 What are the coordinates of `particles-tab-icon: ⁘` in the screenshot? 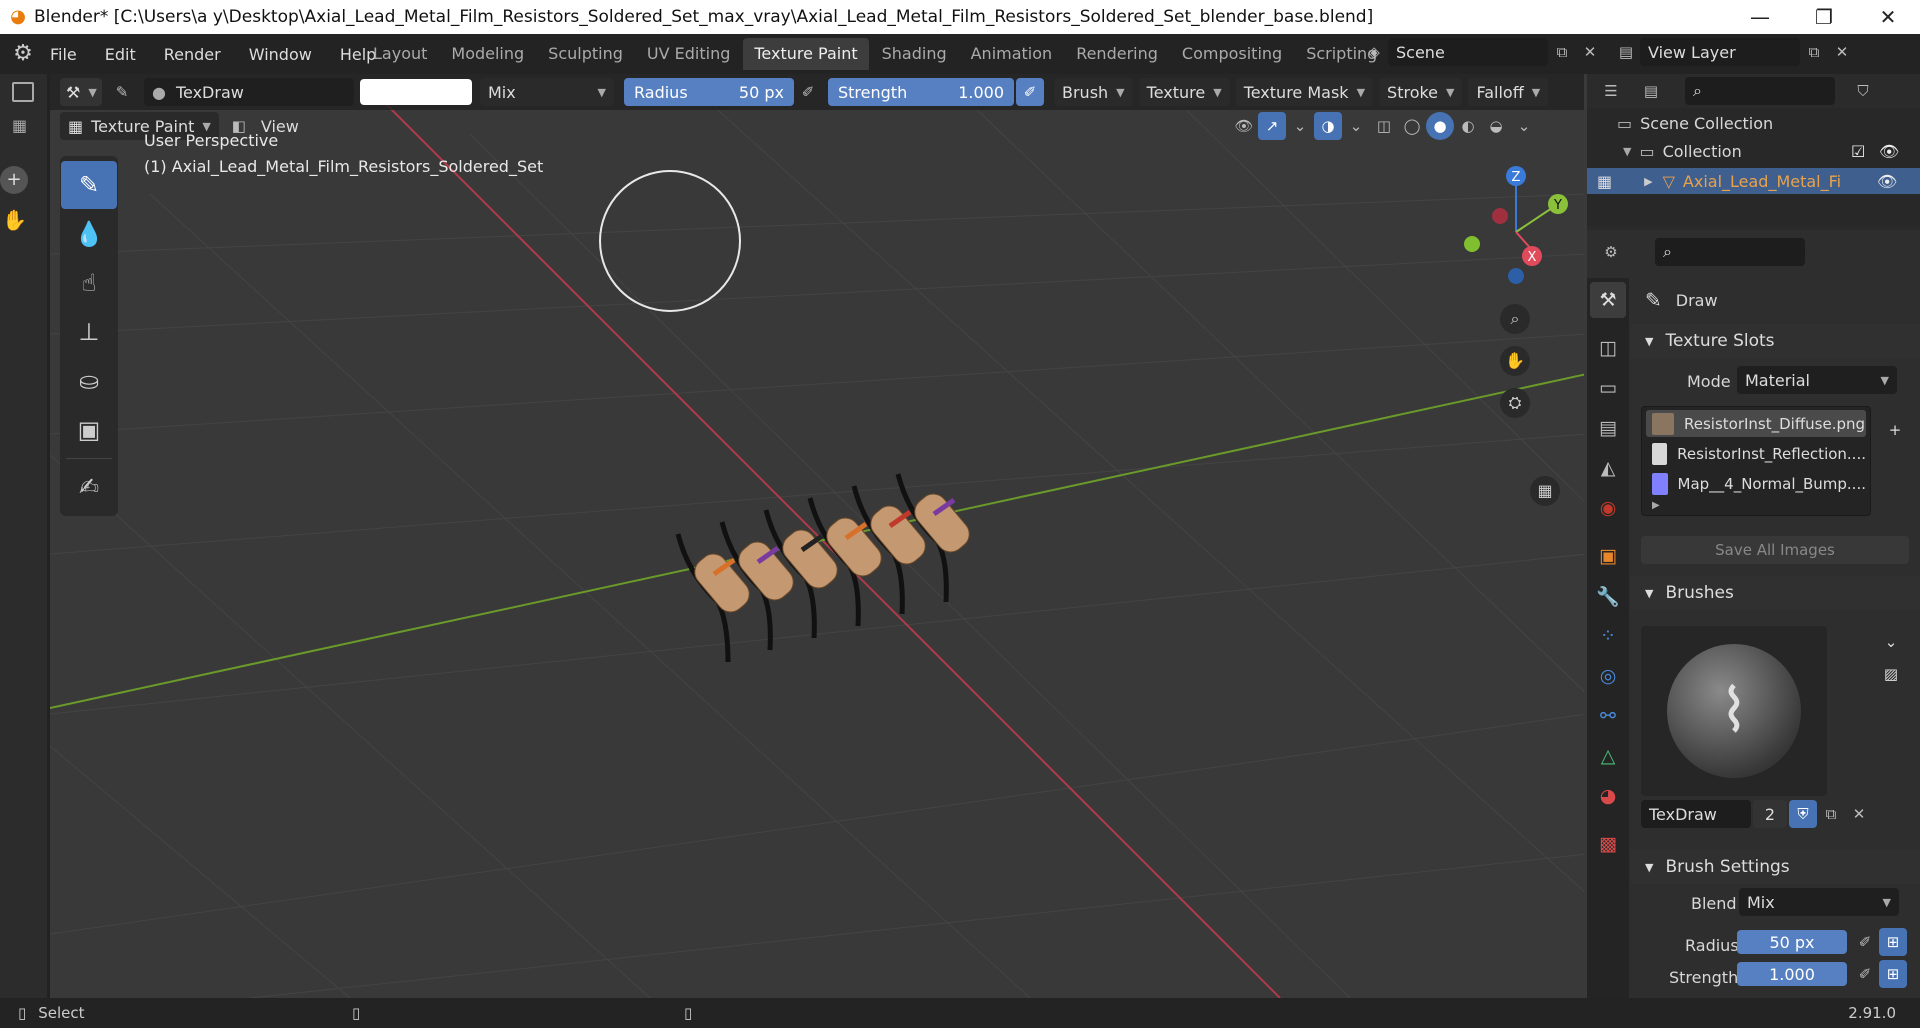 It's located at (1608, 636).